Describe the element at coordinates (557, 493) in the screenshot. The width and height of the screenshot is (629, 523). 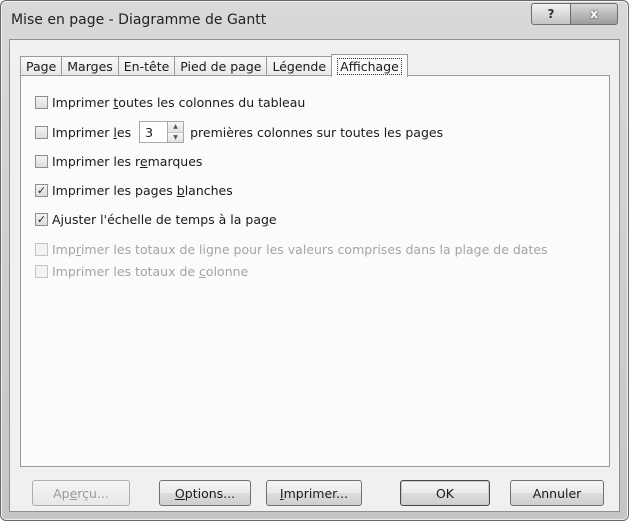
I see `cancel-button: Annuler` at that location.